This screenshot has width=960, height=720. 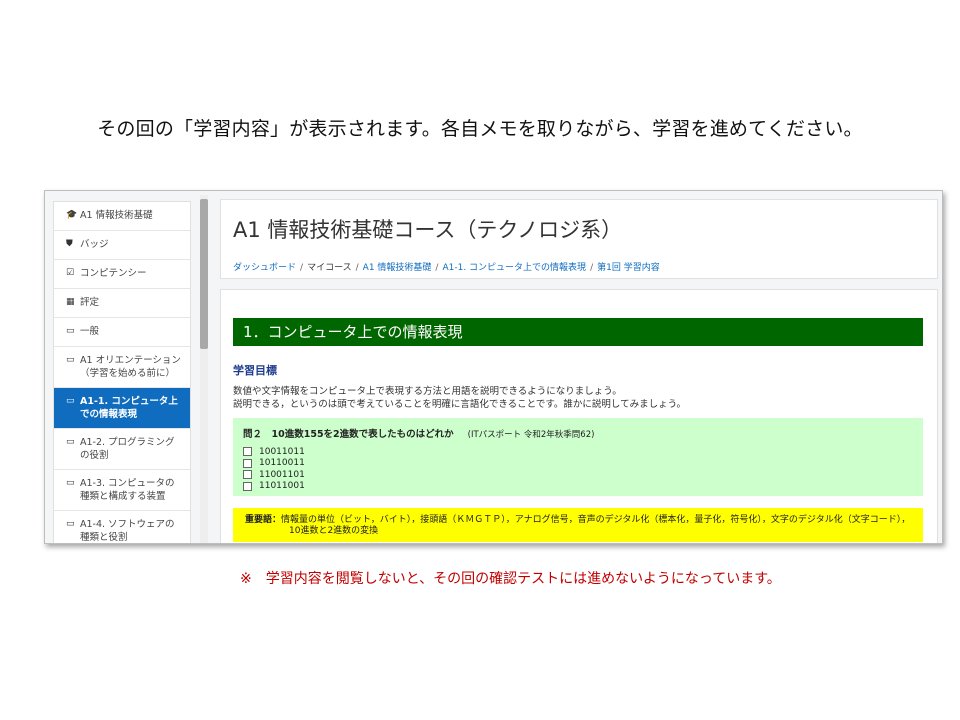 I want to click on sidebar-item: ▭ A1 オリエンテーション （学習を始める前に）, so click(x=122, y=367).